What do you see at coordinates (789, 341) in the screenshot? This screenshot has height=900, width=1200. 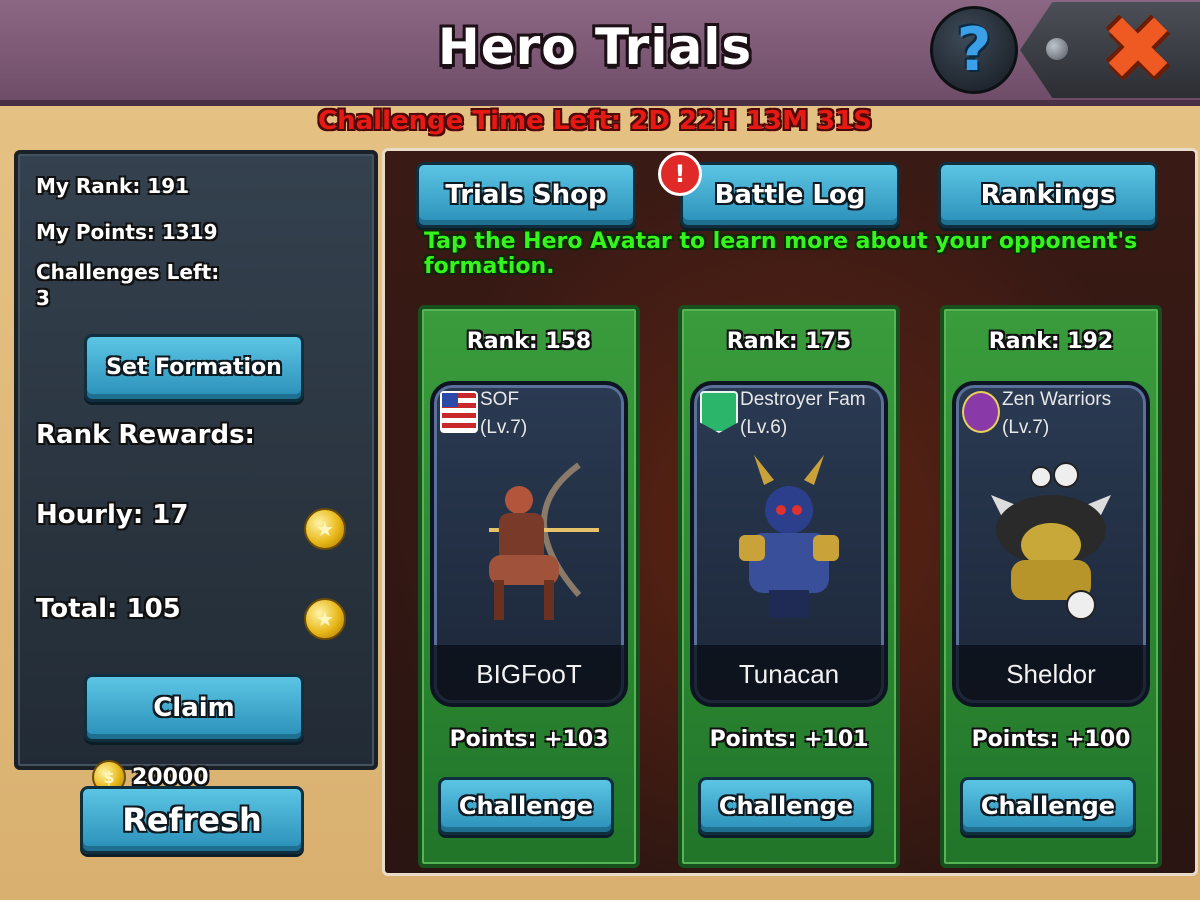 I see `opponent-rank: Rank: 175` at bounding box center [789, 341].